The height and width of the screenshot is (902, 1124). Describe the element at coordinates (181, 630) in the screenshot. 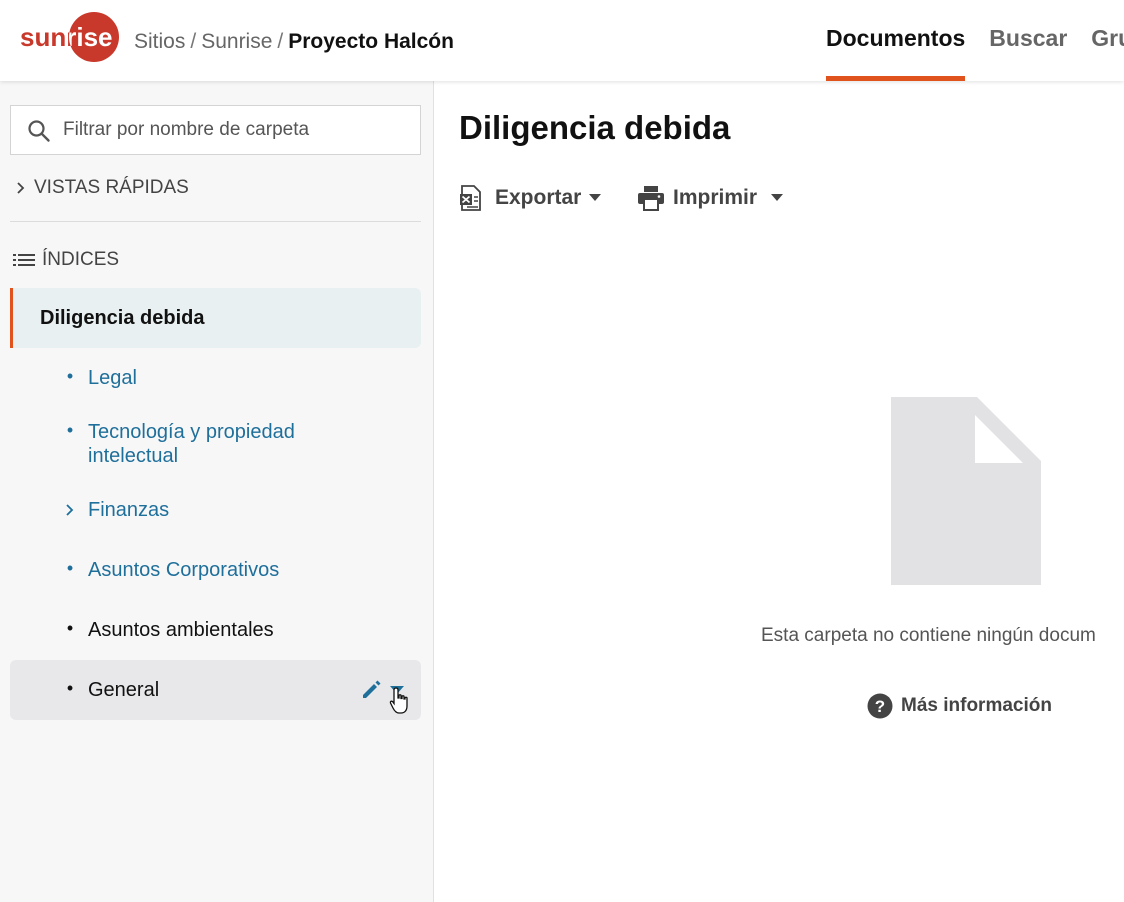

I see `folder-label: Asuntos ambientales` at that location.